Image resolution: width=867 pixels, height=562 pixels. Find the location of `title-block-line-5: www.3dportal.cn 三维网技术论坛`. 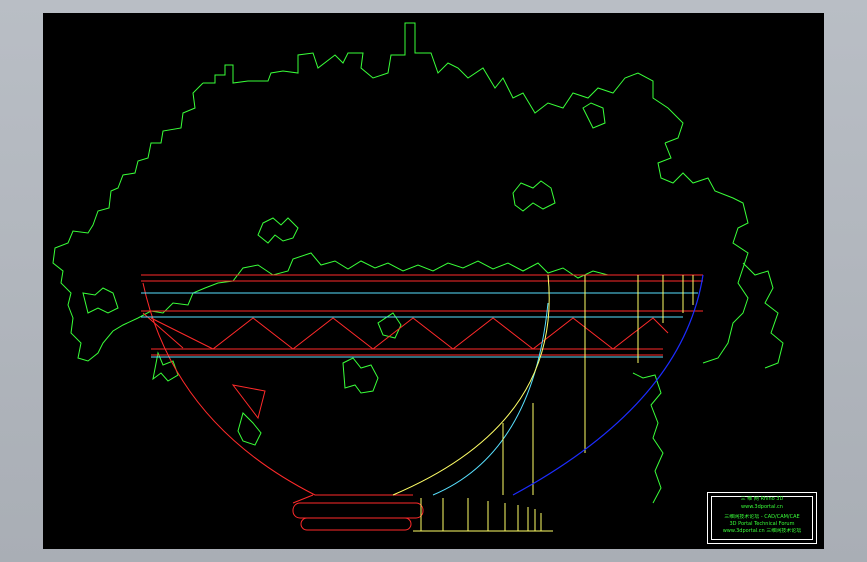

title-block-line-5: www.3dportal.cn 三维网技术论坛 is located at coordinates (762, 531).